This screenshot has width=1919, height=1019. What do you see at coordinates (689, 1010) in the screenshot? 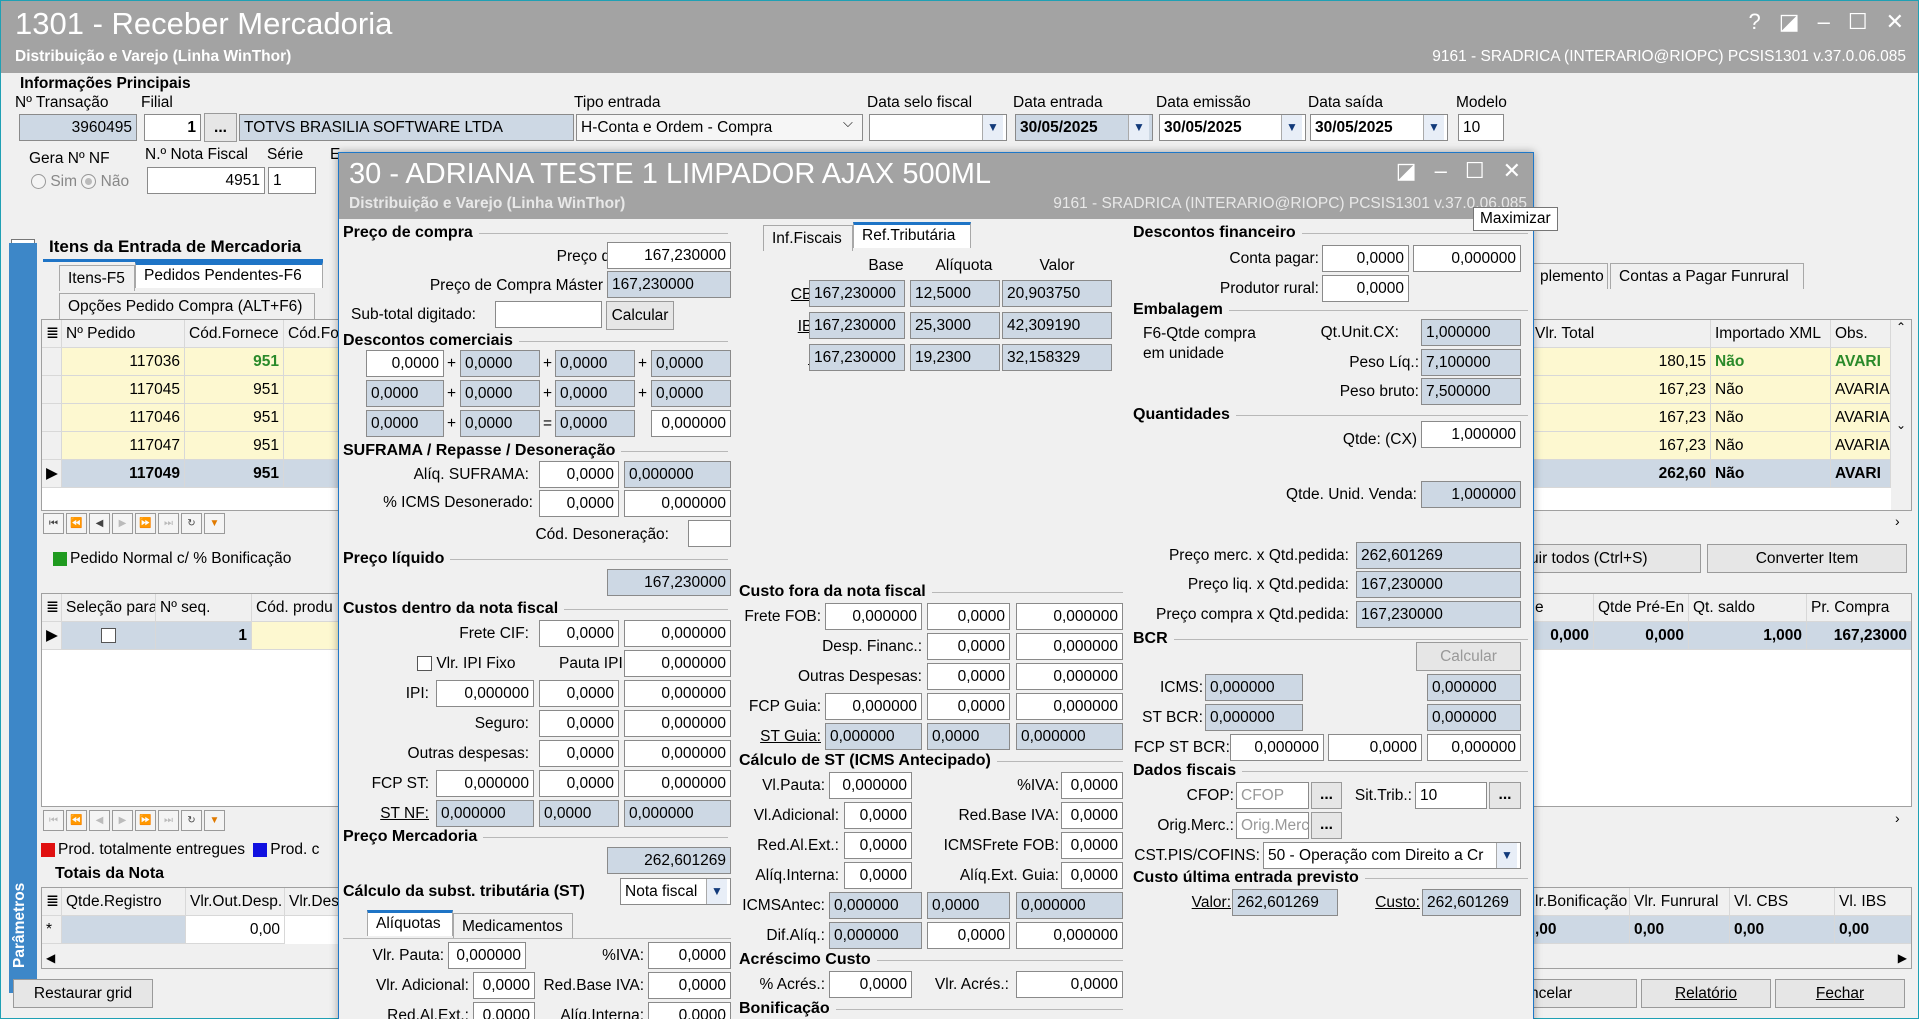
I see `aliq-interna-field: 0,0000` at bounding box center [689, 1010].